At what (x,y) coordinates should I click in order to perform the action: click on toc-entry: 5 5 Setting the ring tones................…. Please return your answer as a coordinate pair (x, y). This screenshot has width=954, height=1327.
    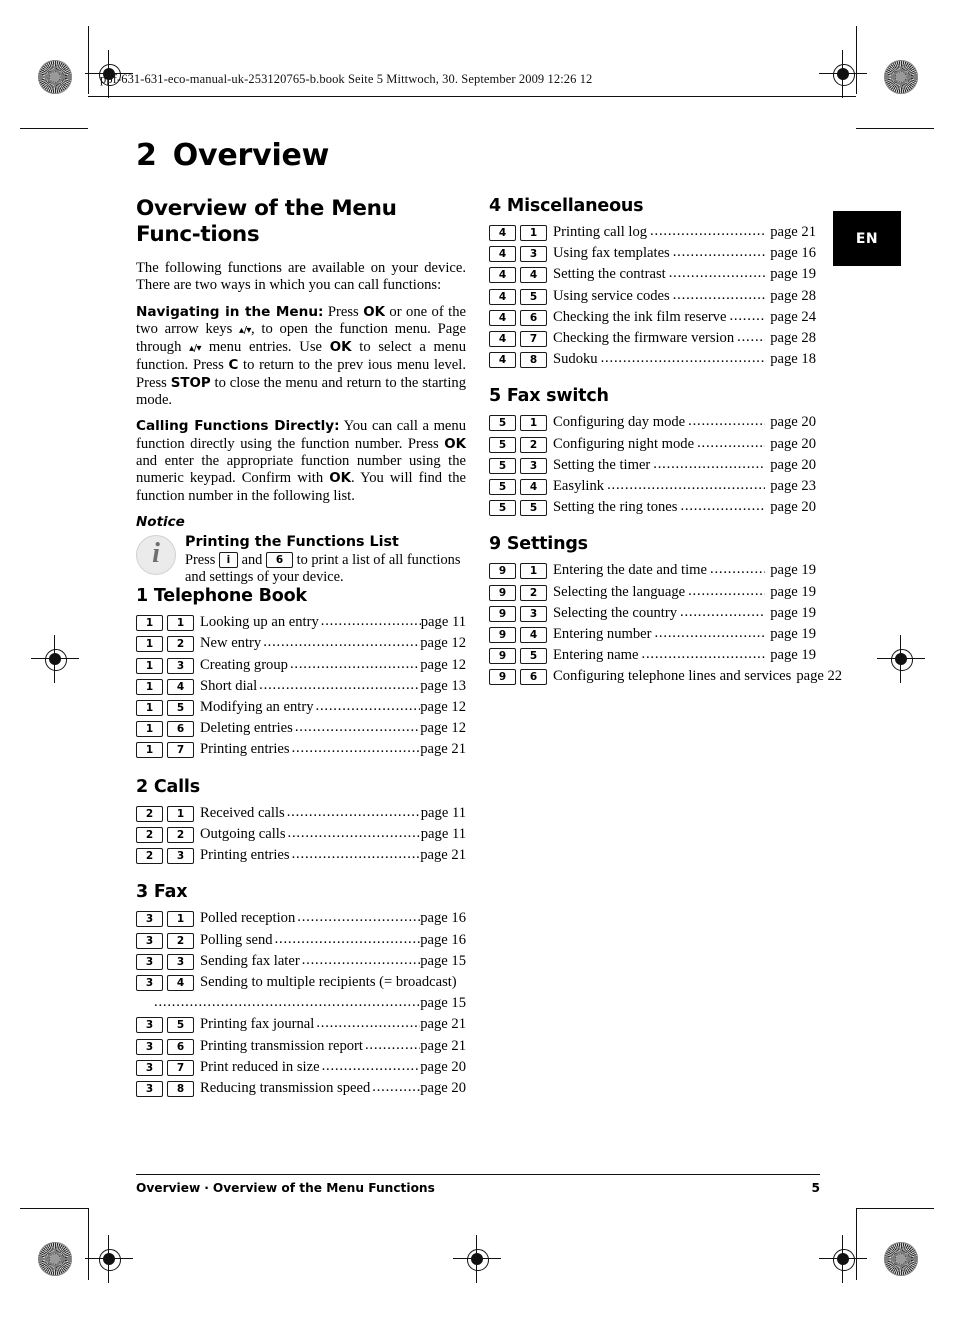
    Looking at the image, I should click on (652, 507).